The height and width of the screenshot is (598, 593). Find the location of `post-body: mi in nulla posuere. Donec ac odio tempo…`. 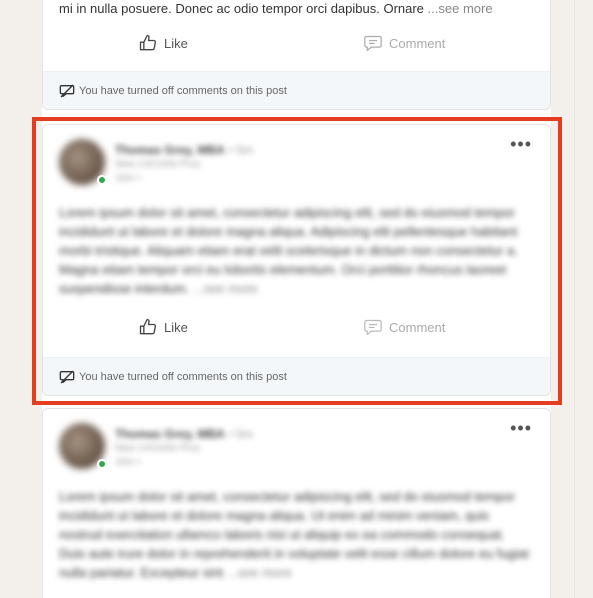

post-body: mi in nulla posuere. Donec ac odio tempo… is located at coordinates (294, 9).